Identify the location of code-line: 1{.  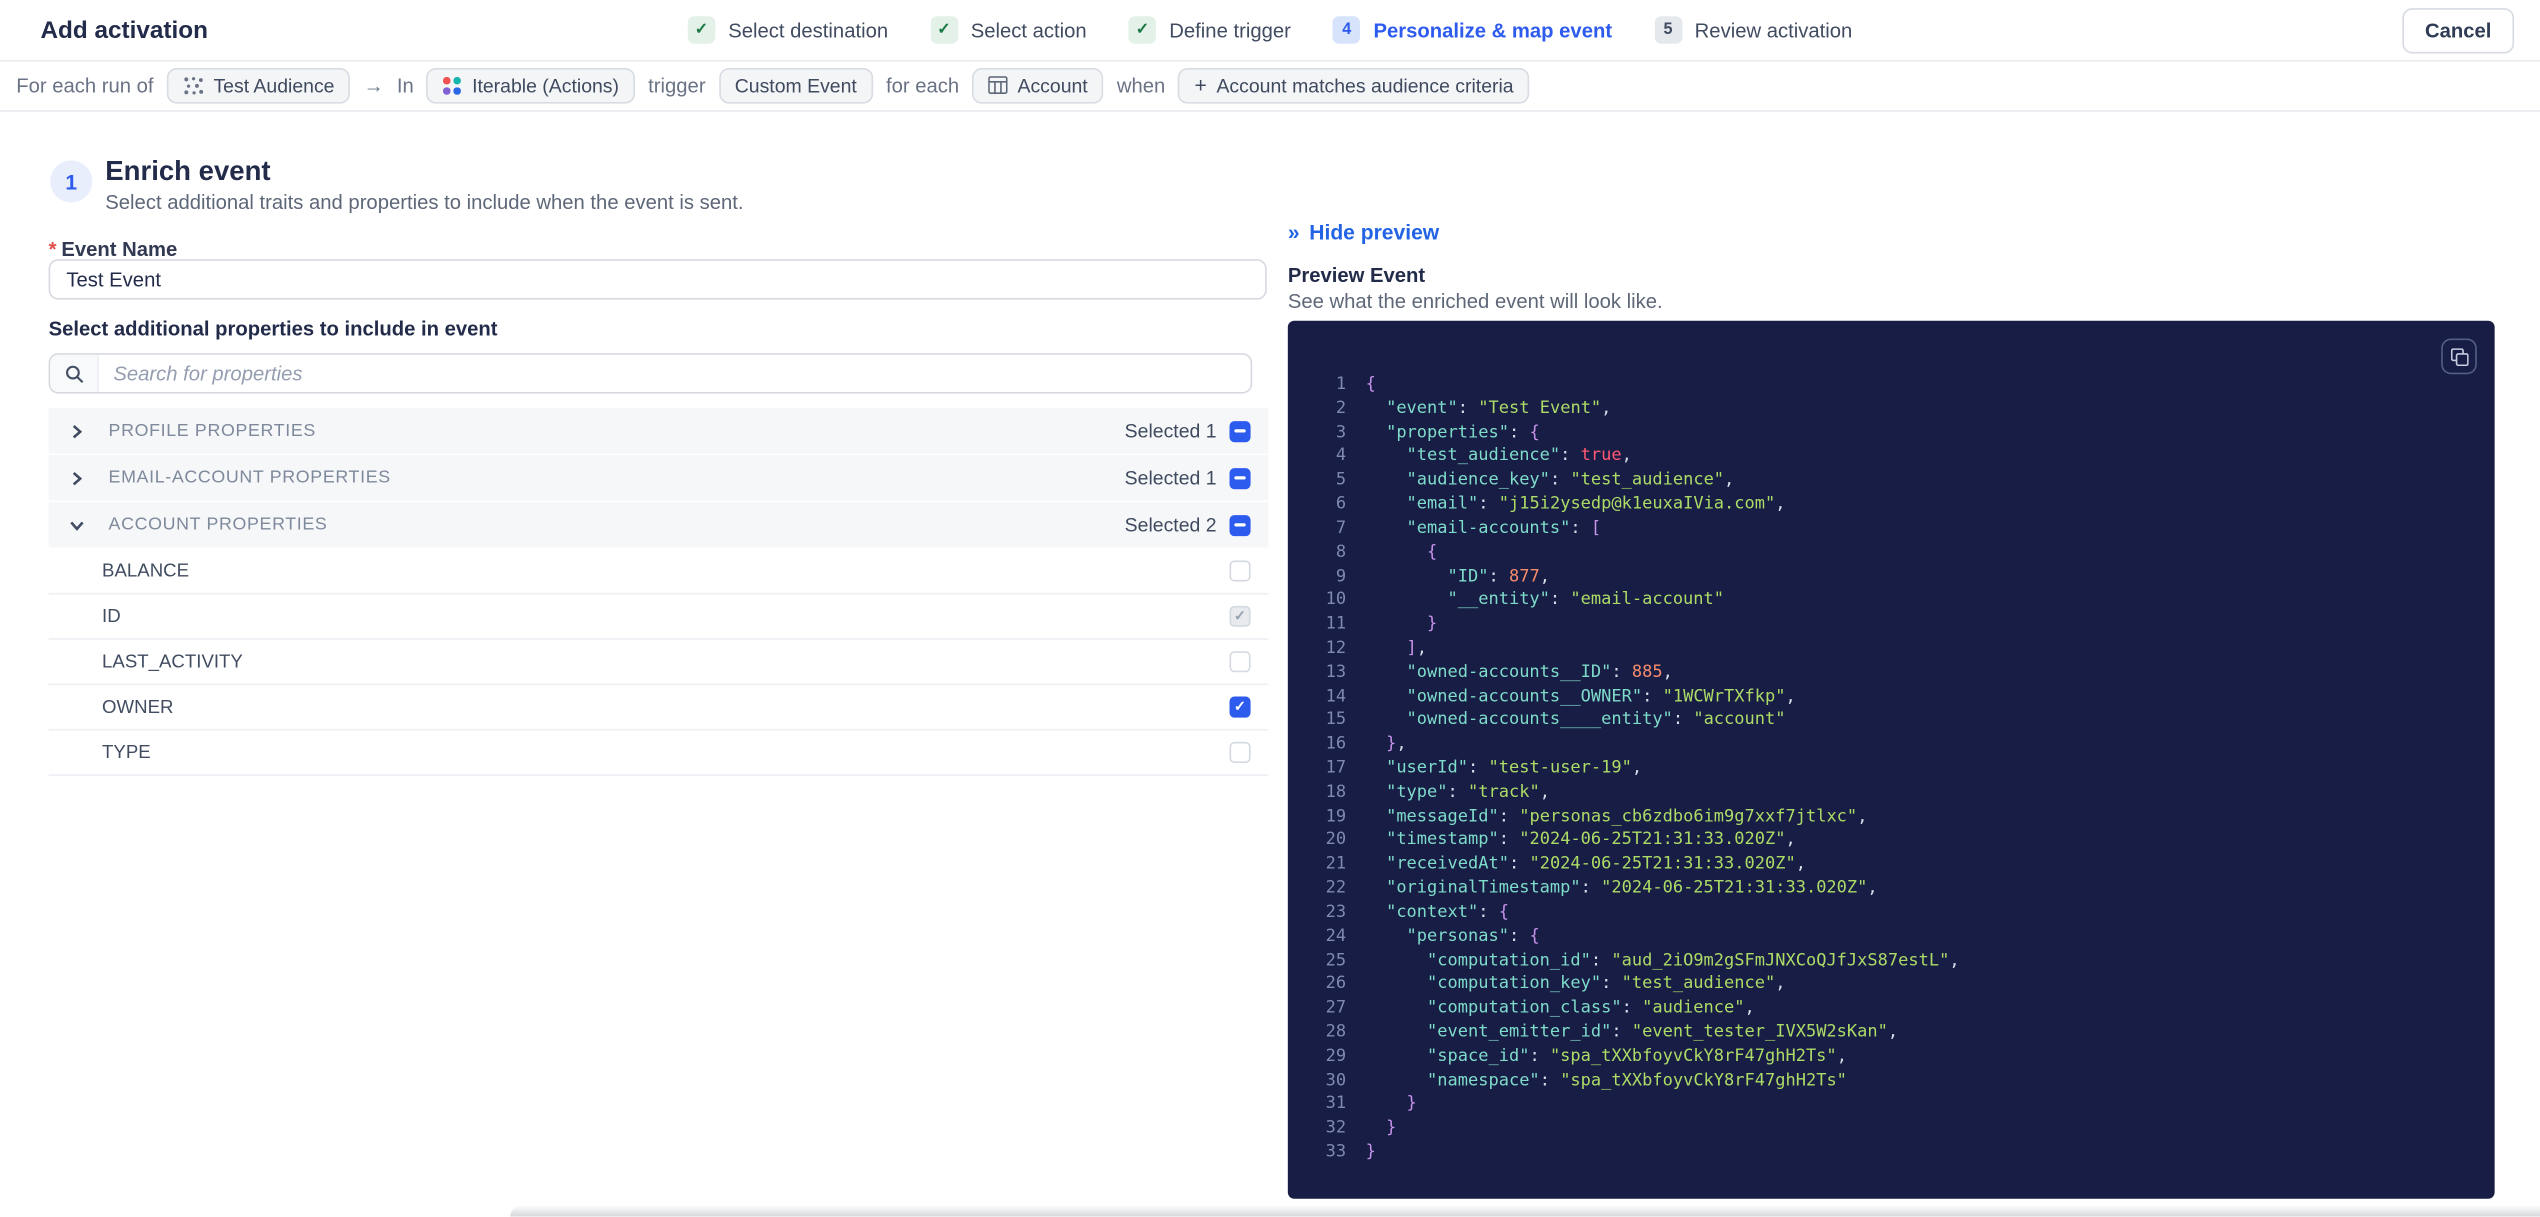
(1355, 384).